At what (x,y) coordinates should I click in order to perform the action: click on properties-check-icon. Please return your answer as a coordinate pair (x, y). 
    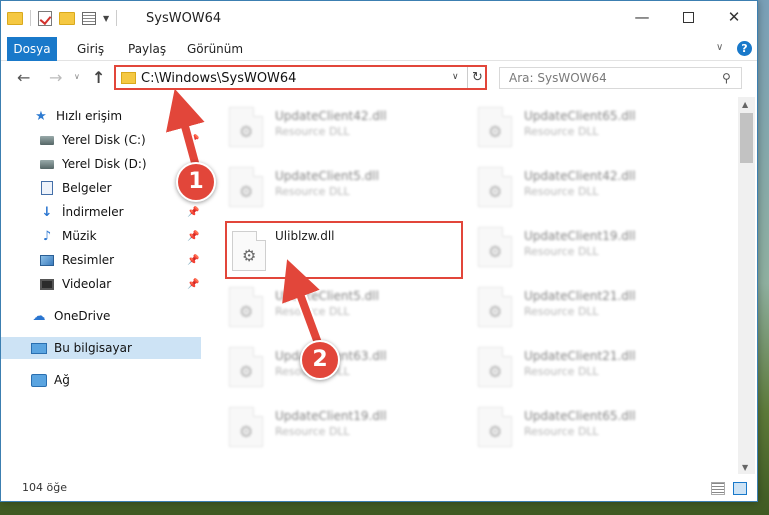
    Looking at the image, I should click on (45, 18).